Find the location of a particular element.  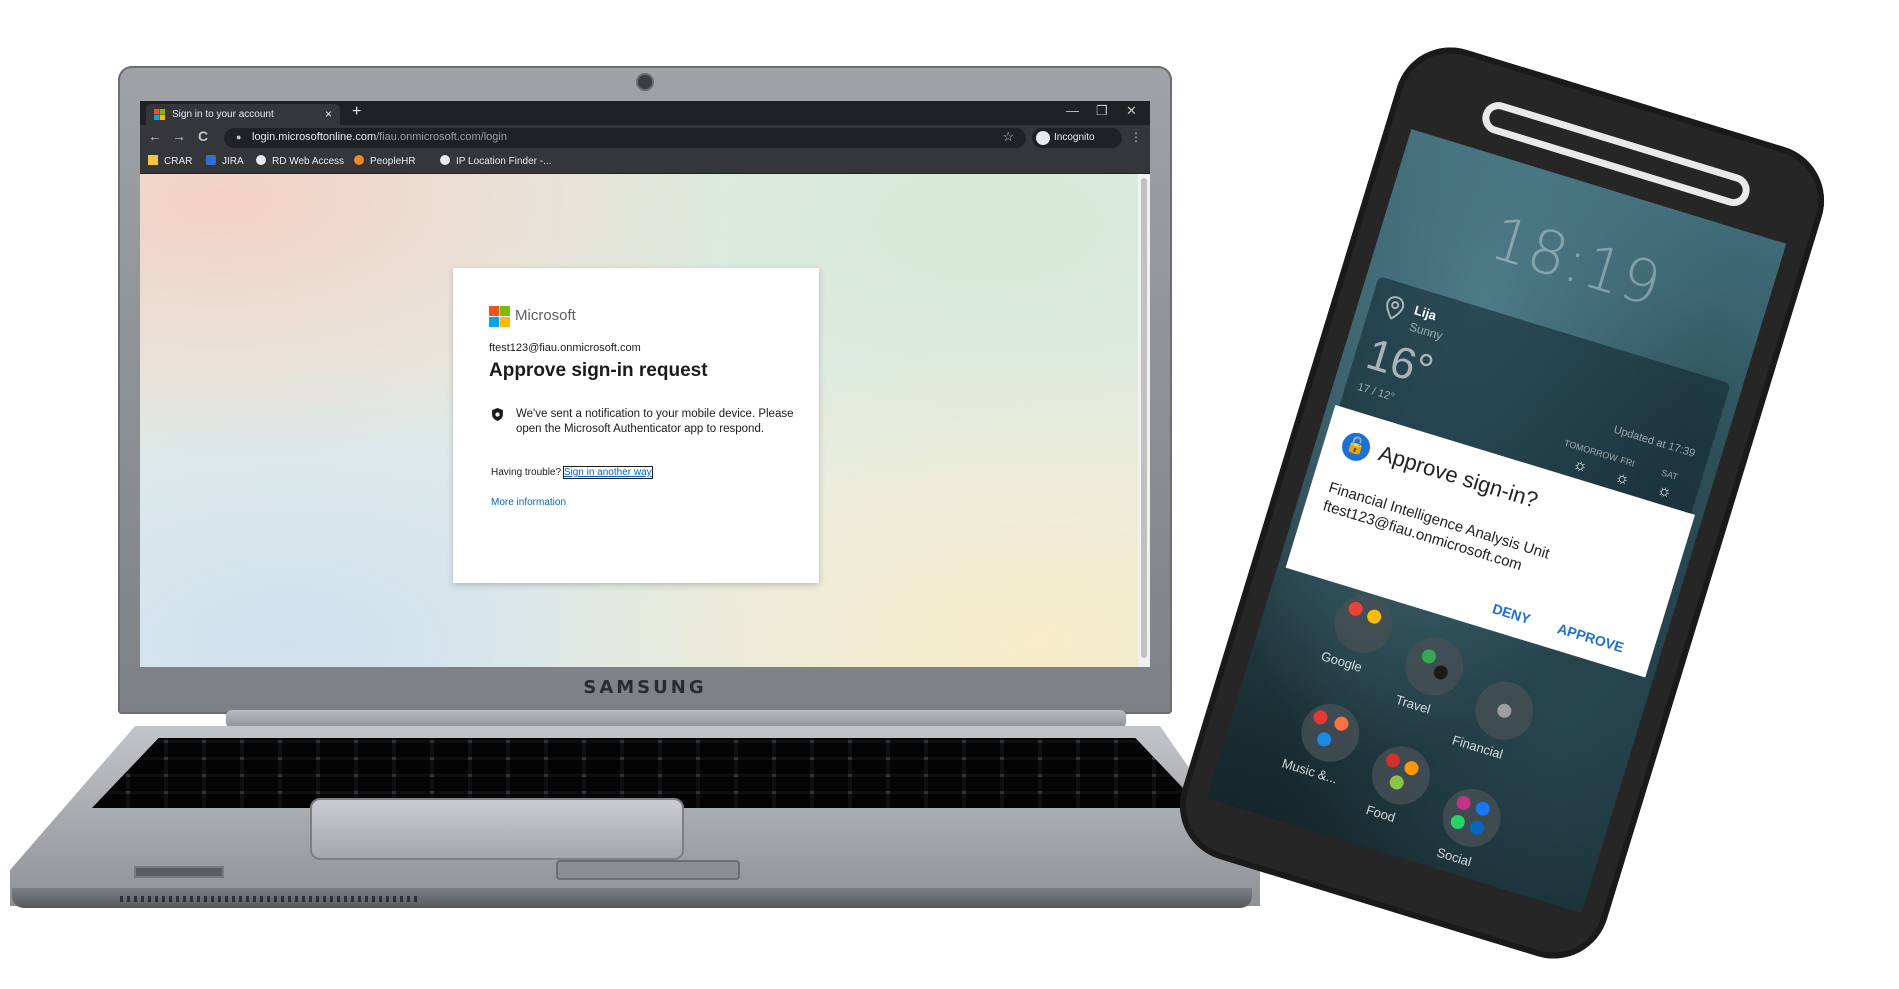

bookmark-rd-web-access: RD Web Access is located at coordinates (300, 161).